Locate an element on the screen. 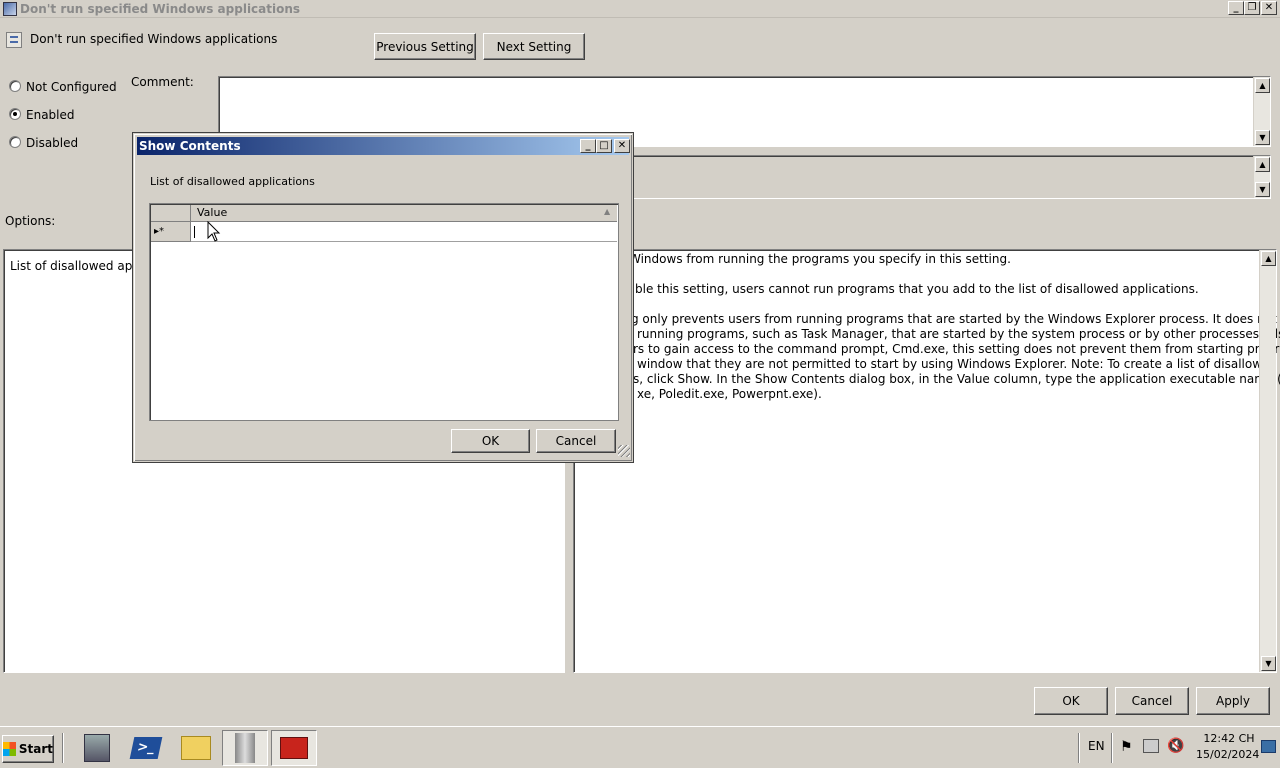 The width and height of the screenshot is (1280, 768). dialog-title-bar: Show Contents _ □ ✕ is located at coordinates (383, 146).